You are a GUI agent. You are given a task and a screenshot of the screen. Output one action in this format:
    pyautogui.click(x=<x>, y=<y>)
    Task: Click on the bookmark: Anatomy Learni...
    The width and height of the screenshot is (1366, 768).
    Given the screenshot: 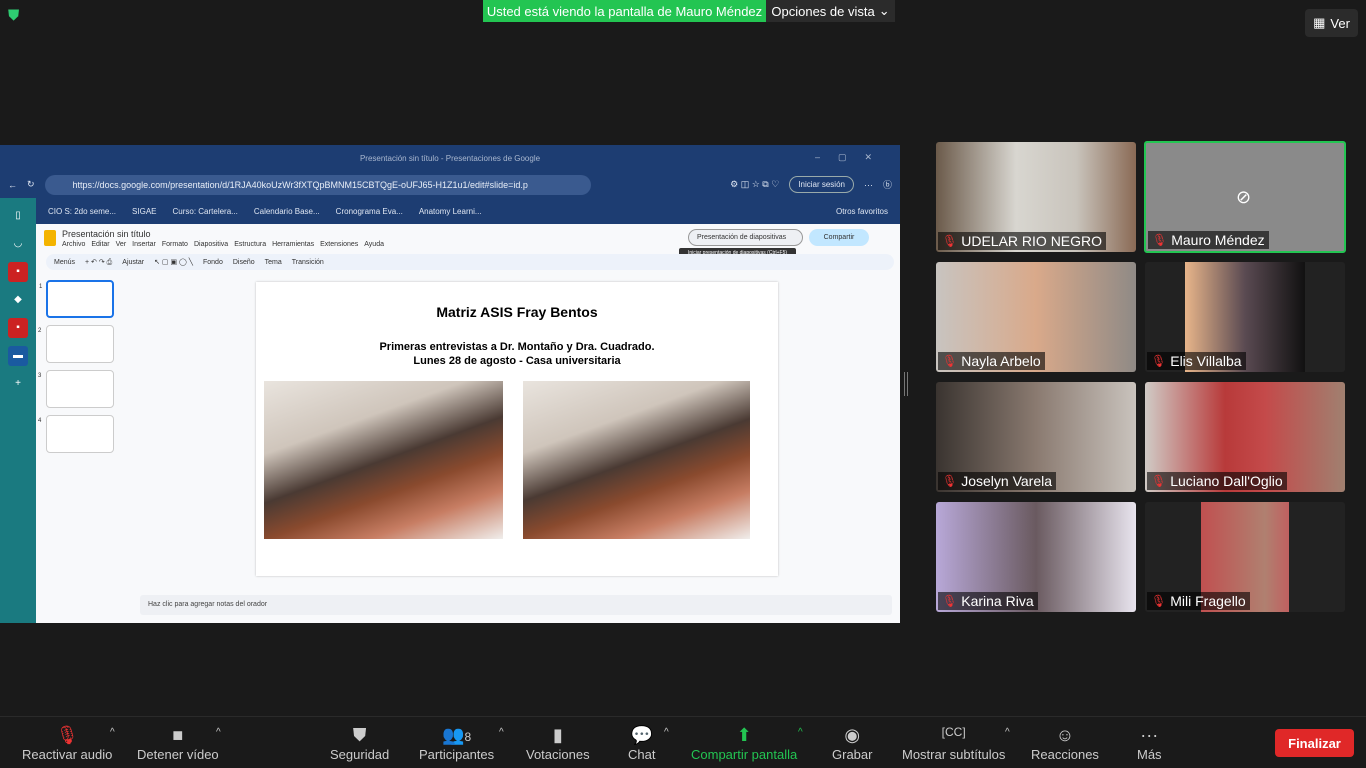 What is the action you would take?
    pyautogui.click(x=450, y=211)
    